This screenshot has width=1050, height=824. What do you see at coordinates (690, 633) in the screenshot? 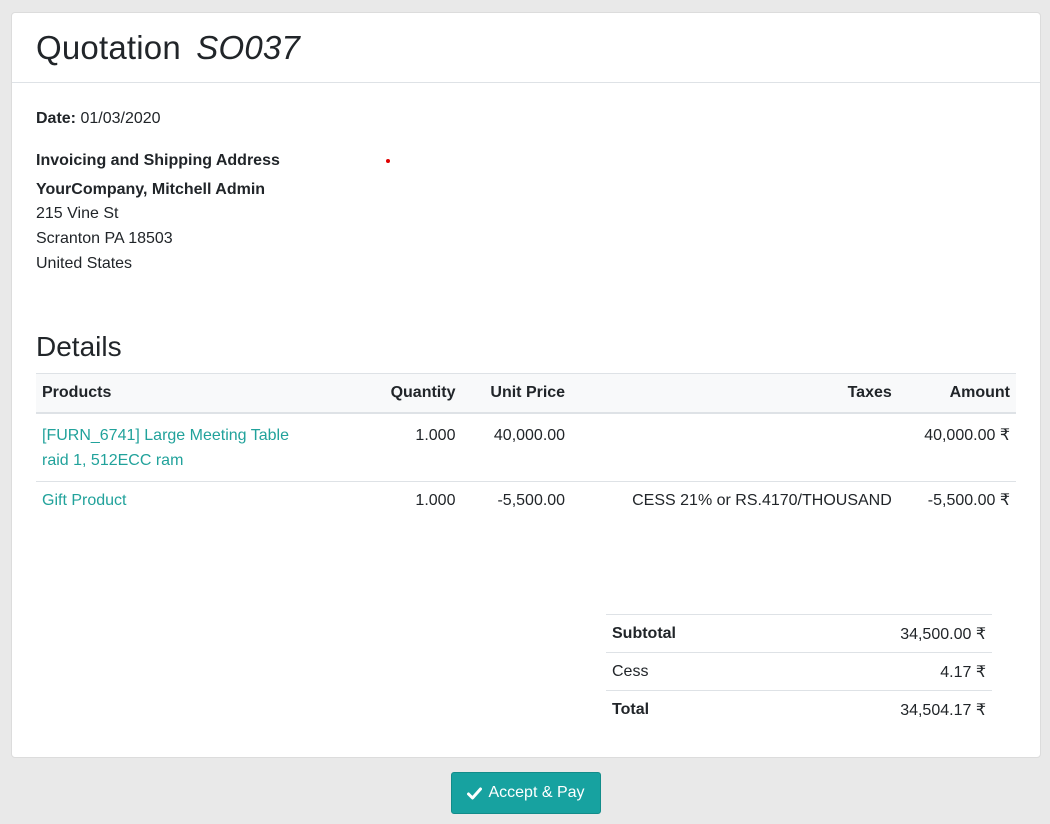
I see `subtotal-label: Subtotal` at bounding box center [690, 633].